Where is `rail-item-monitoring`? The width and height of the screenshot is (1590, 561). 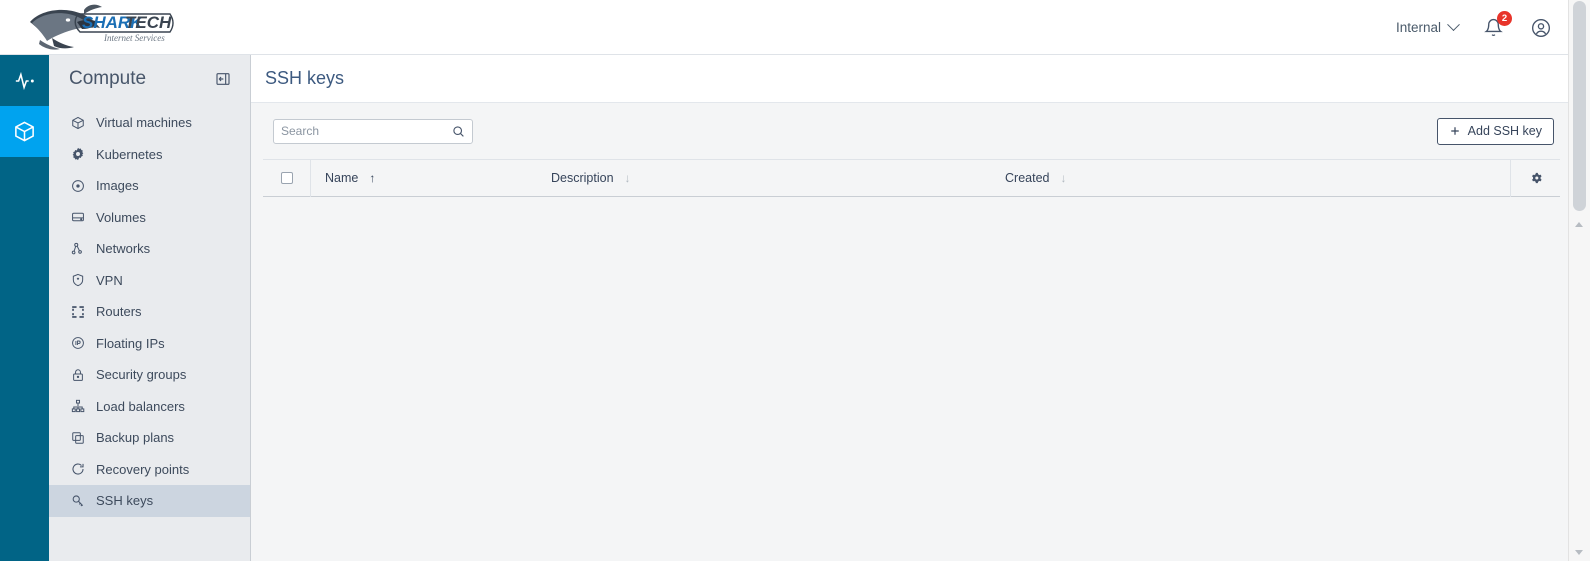
rail-item-monitoring is located at coordinates (24, 80).